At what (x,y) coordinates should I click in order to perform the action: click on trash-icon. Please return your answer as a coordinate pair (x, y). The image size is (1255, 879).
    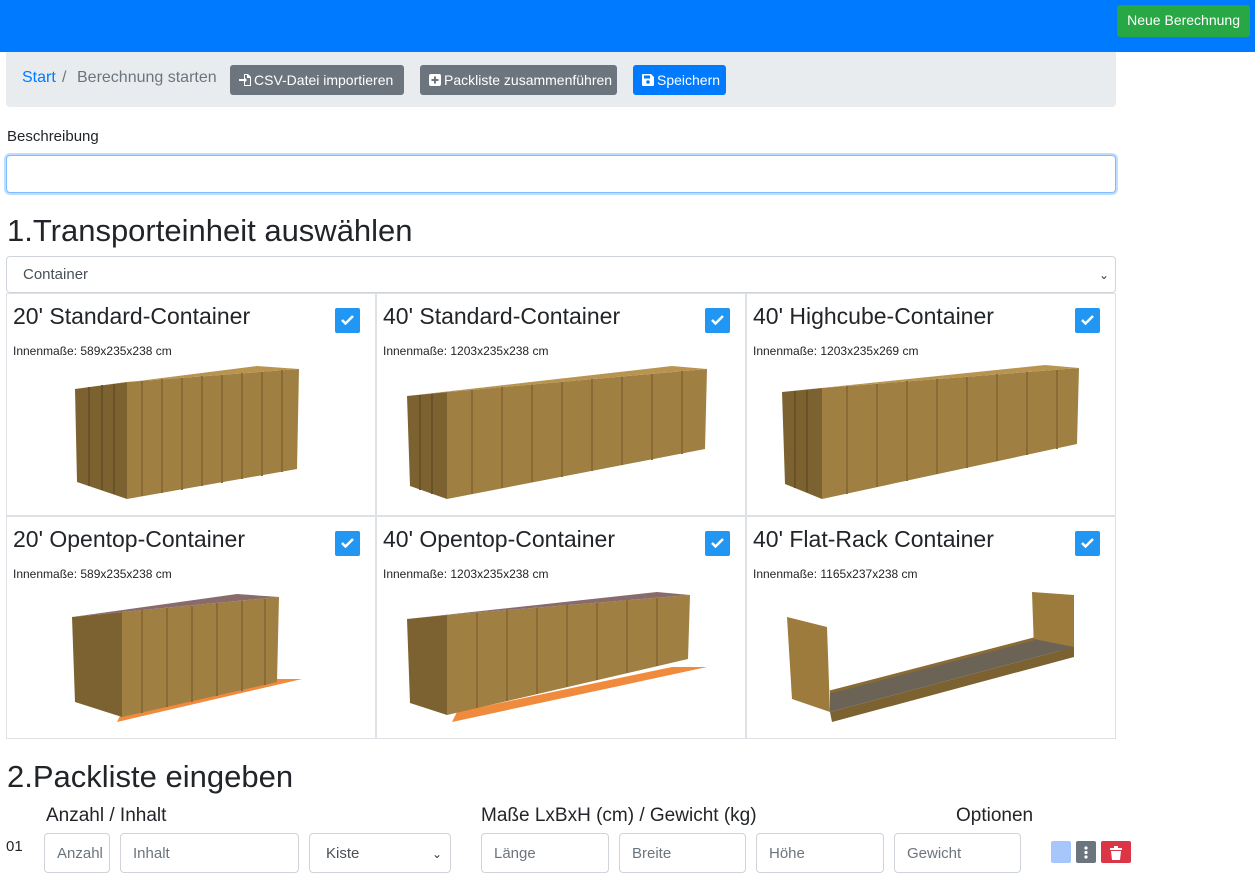
    Looking at the image, I should click on (1116, 853).